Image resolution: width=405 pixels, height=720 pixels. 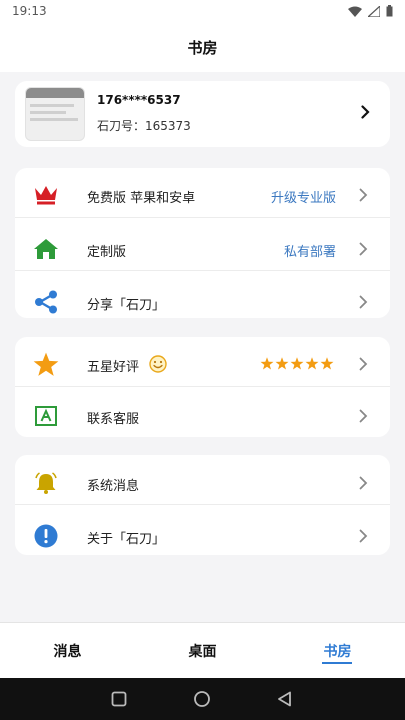 What do you see at coordinates (303, 196) in the screenshot?
I see `upgrade-pro-link: 升级专业版` at bounding box center [303, 196].